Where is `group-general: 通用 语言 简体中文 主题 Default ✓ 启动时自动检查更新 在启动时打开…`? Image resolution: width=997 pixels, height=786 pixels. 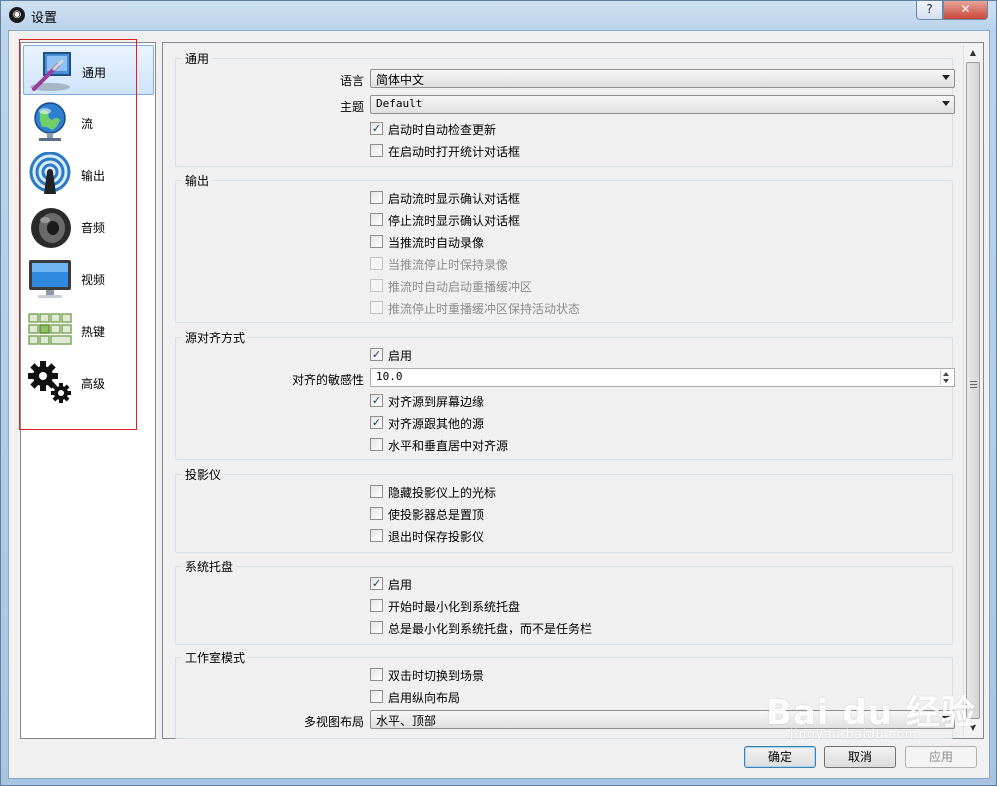
group-general: 通用 语言 简体中文 主题 Default ✓ 启动时自动检查更新 在启动时打开… is located at coordinates (565, 108).